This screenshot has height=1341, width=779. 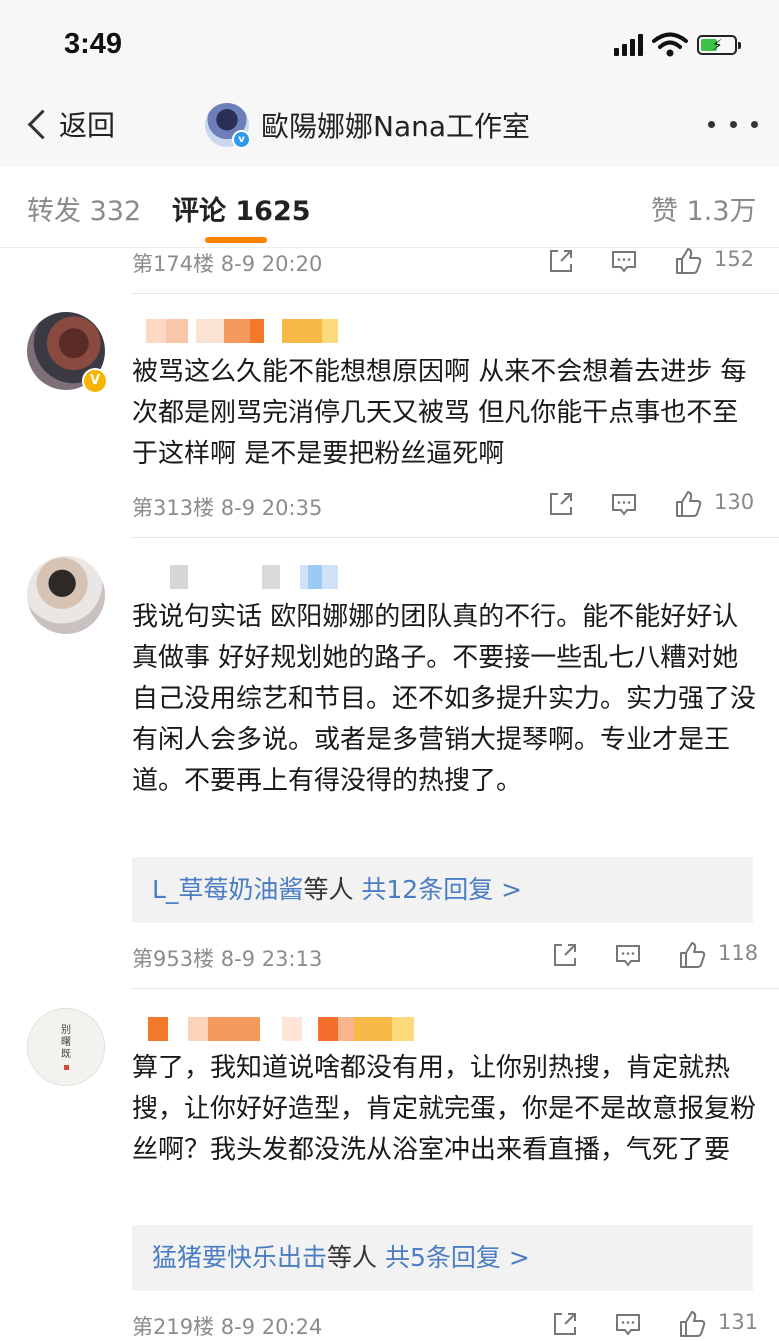 What do you see at coordinates (93, 44) in the screenshot?
I see `status-time: 3:49` at bounding box center [93, 44].